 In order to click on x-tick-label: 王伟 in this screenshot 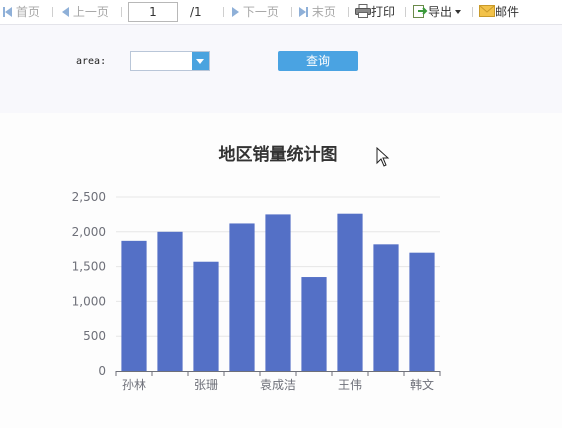, I will do `click(350, 385)`.